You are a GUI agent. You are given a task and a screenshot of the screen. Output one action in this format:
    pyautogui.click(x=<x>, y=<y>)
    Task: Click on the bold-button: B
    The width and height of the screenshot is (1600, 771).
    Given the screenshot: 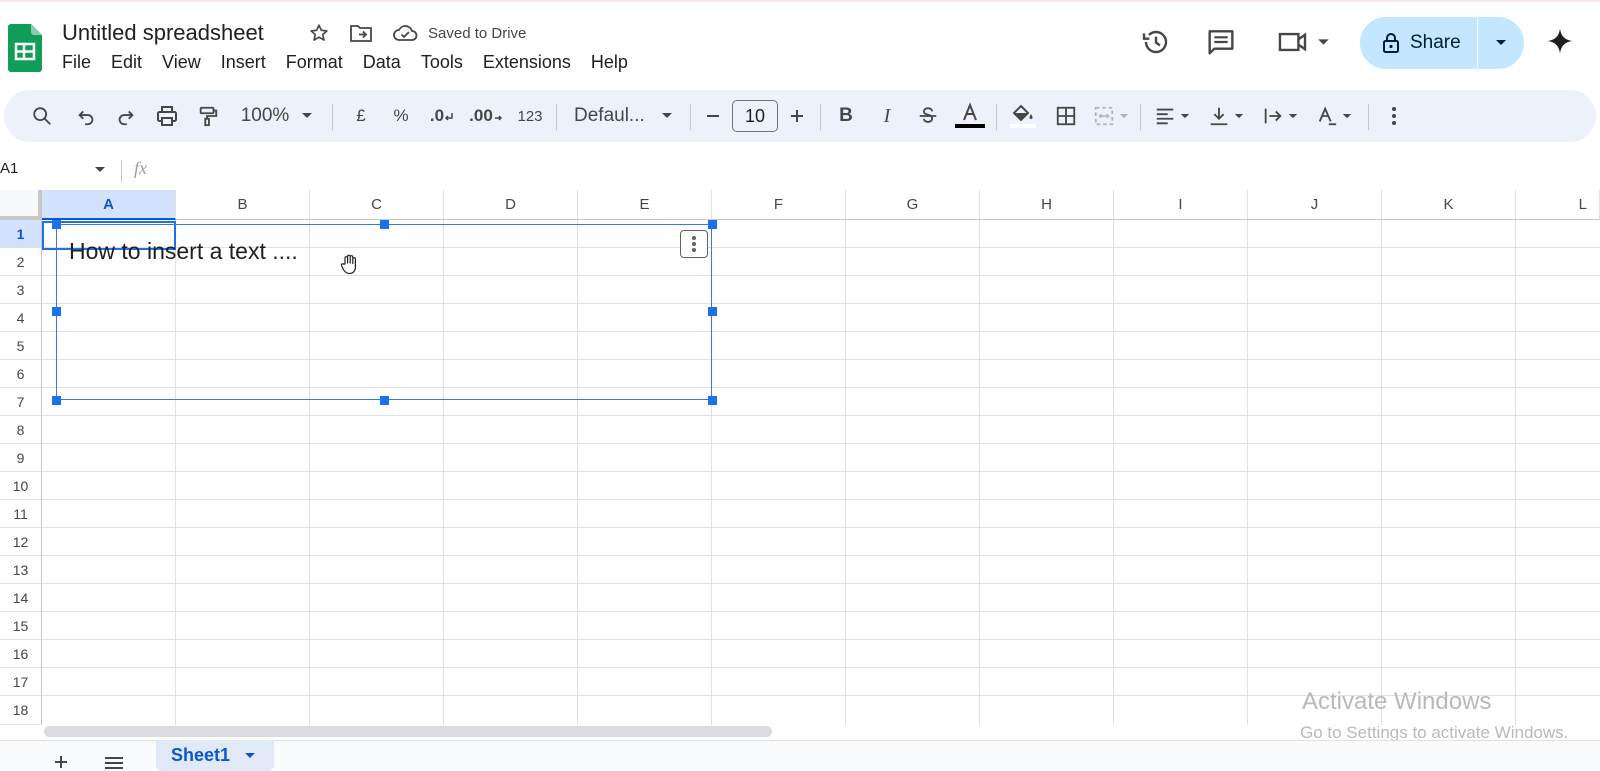 What is the action you would take?
    pyautogui.click(x=846, y=116)
    